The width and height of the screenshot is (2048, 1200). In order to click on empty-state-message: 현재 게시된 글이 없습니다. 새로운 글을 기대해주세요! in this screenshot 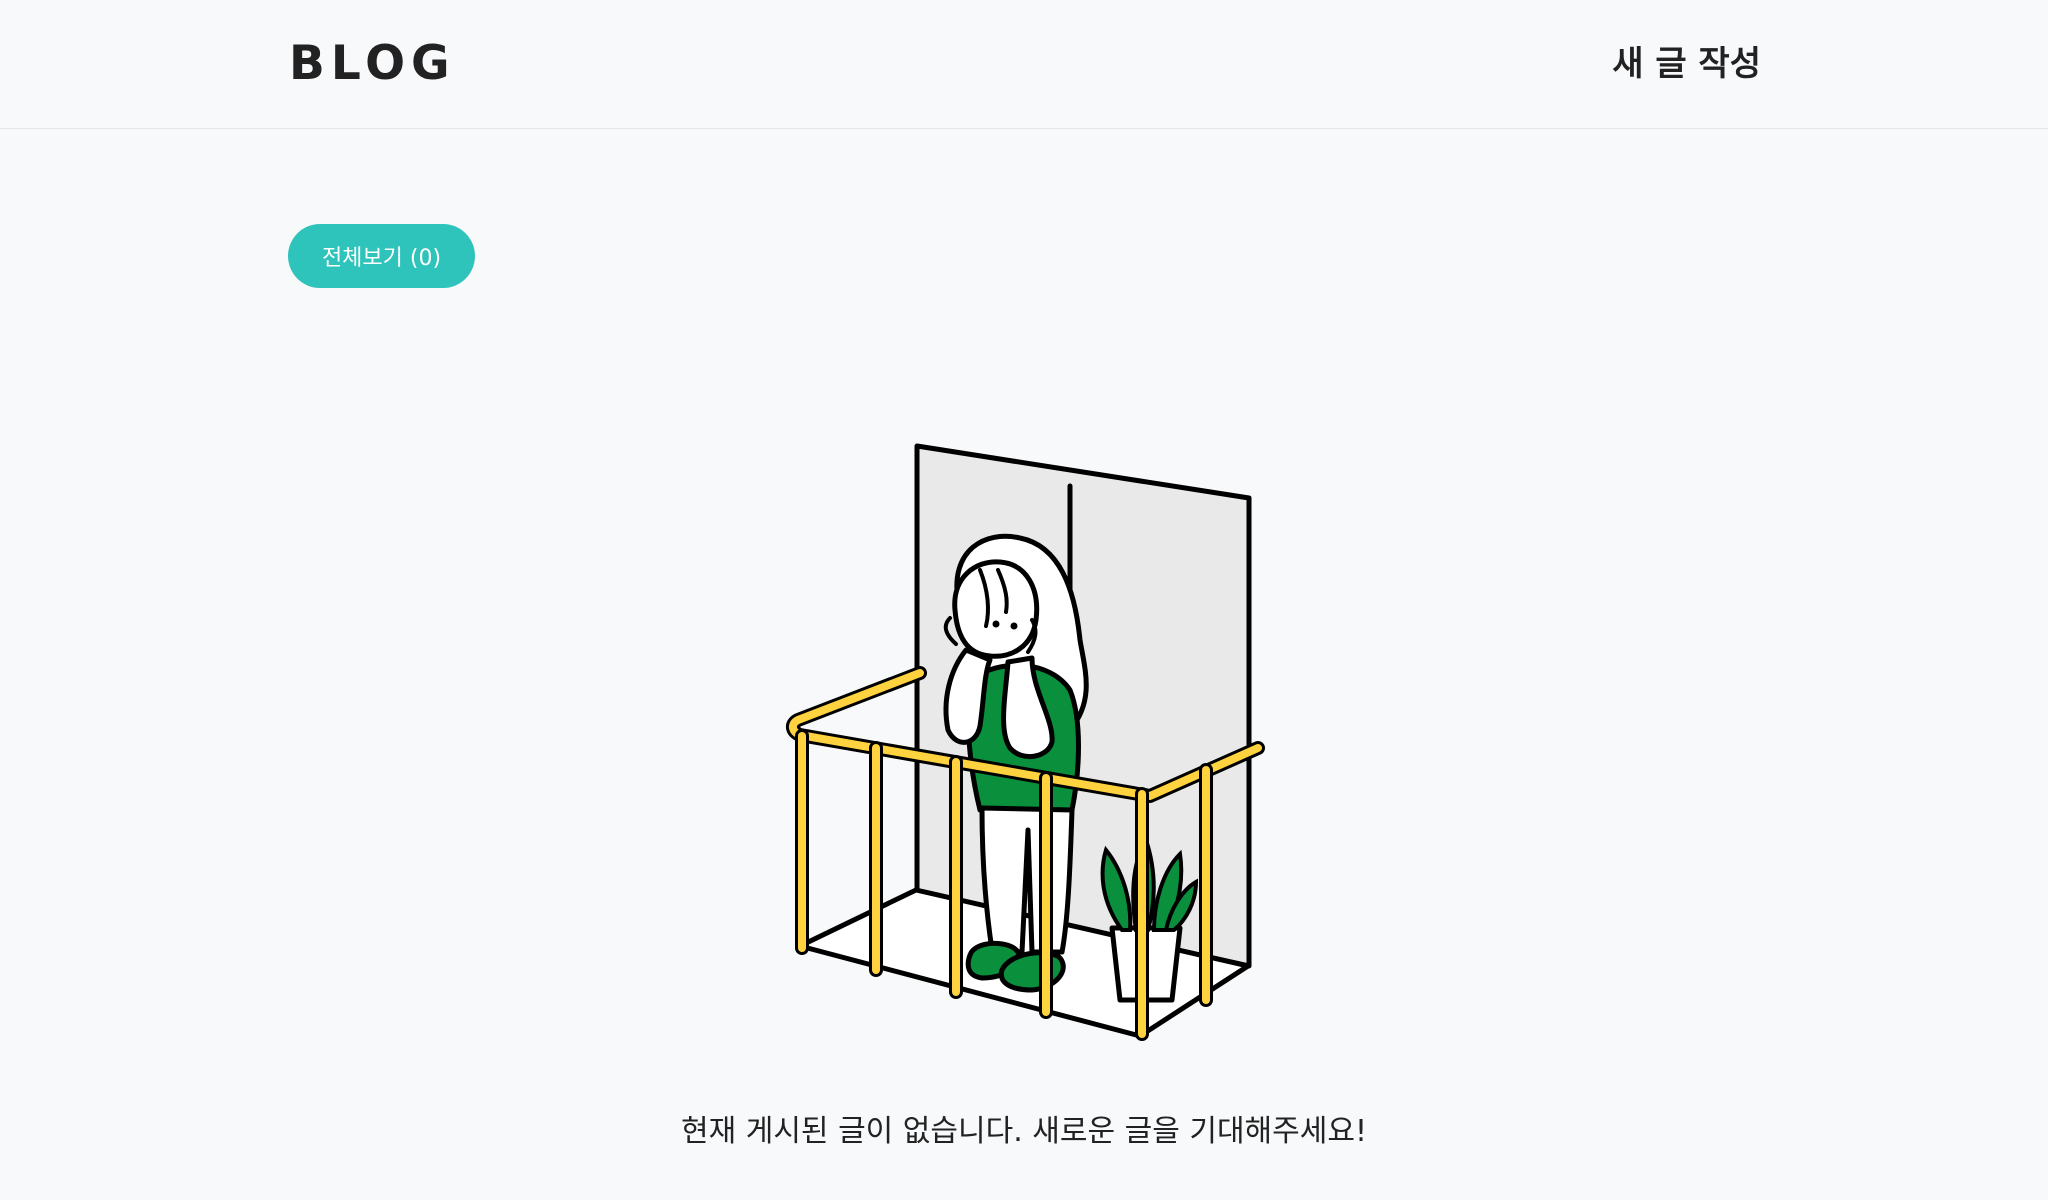, I will do `click(1024, 1131)`.